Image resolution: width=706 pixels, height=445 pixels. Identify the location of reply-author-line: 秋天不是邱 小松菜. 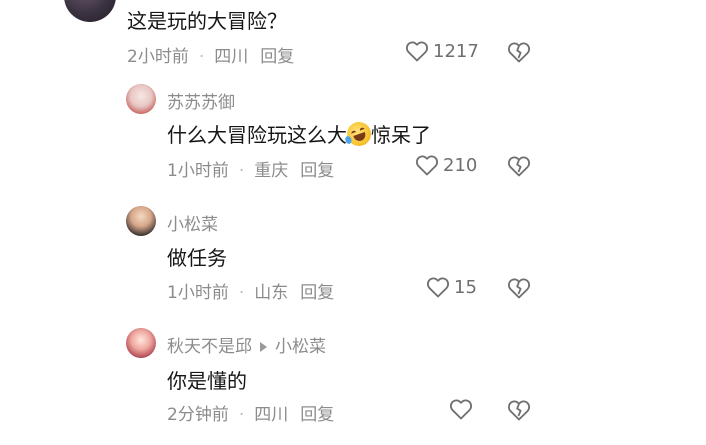
(246, 344).